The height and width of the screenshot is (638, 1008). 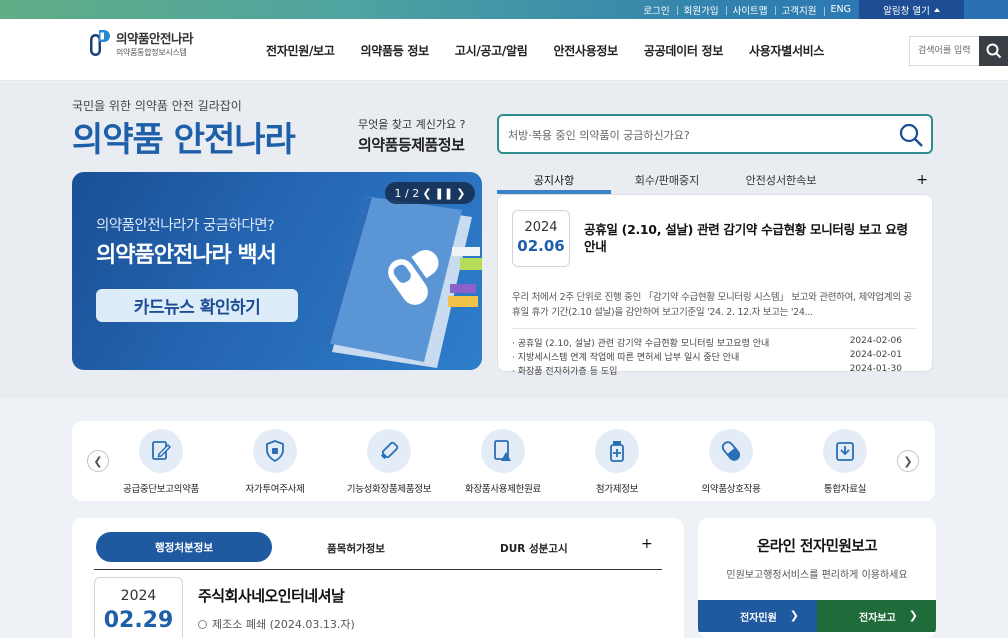 I want to click on sitemap-link: 사이트맵, so click(x=750, y=10).